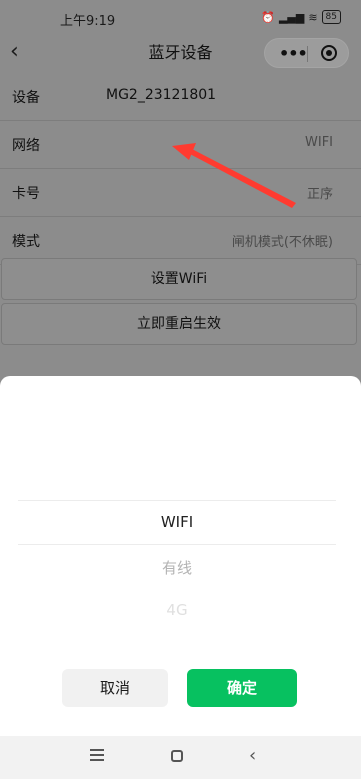 The image size is (361, 779). I want to click on picker-option: 4G, so click(177, 610).